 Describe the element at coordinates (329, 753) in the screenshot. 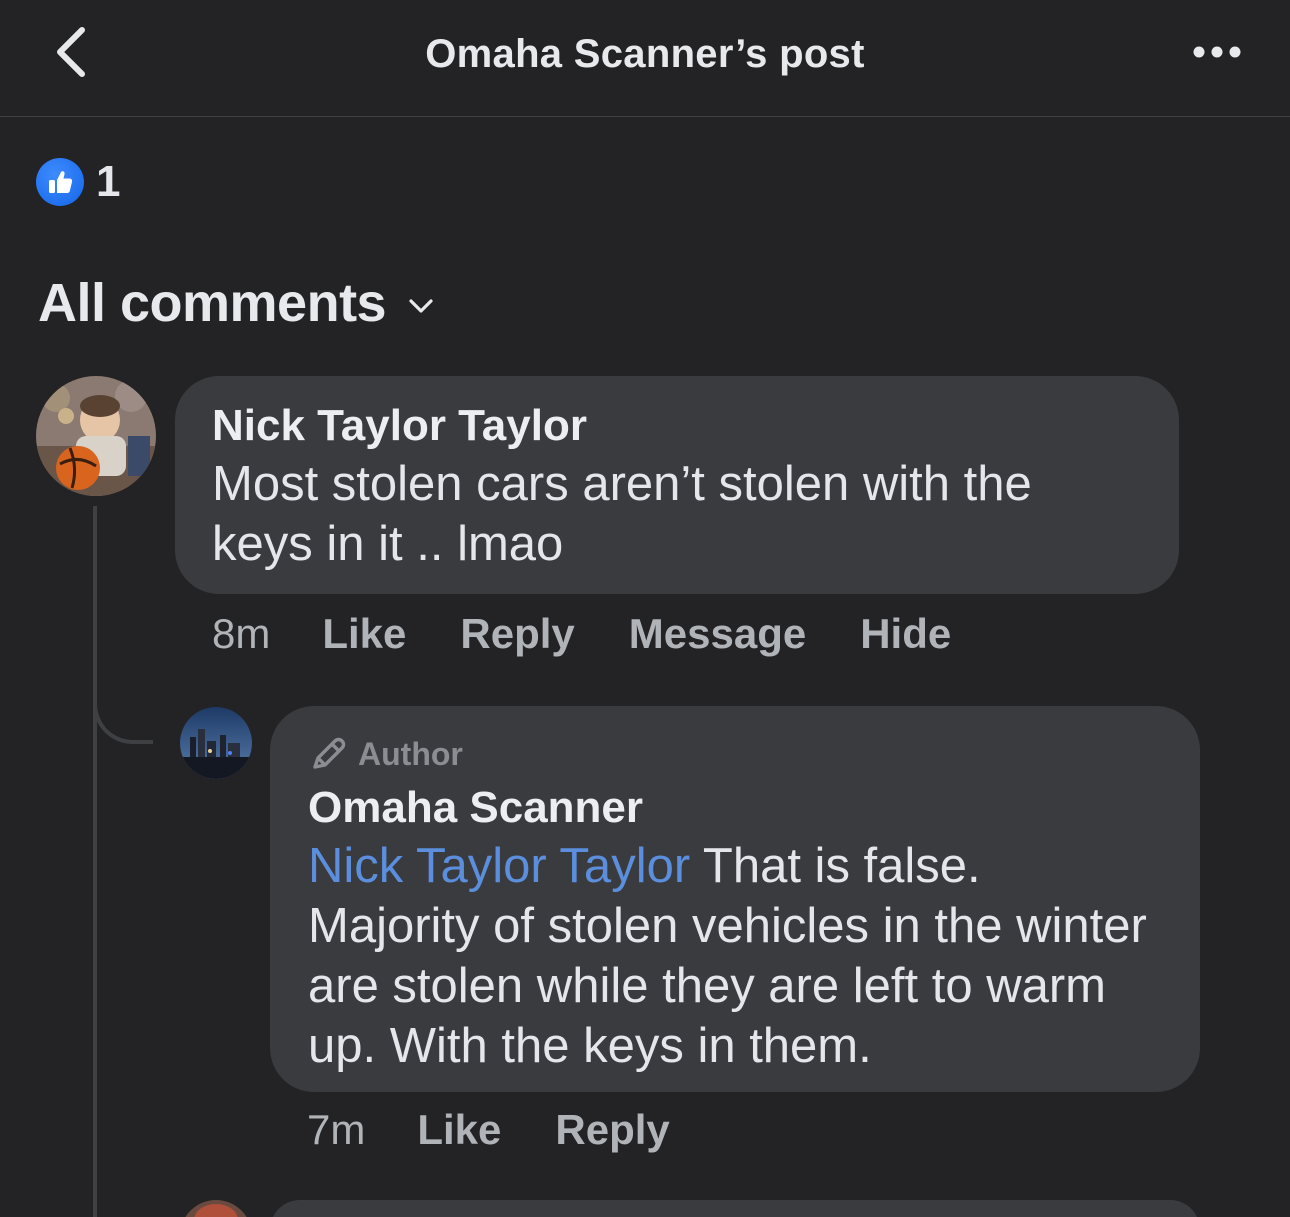

I see `pencil-icon` at that location.